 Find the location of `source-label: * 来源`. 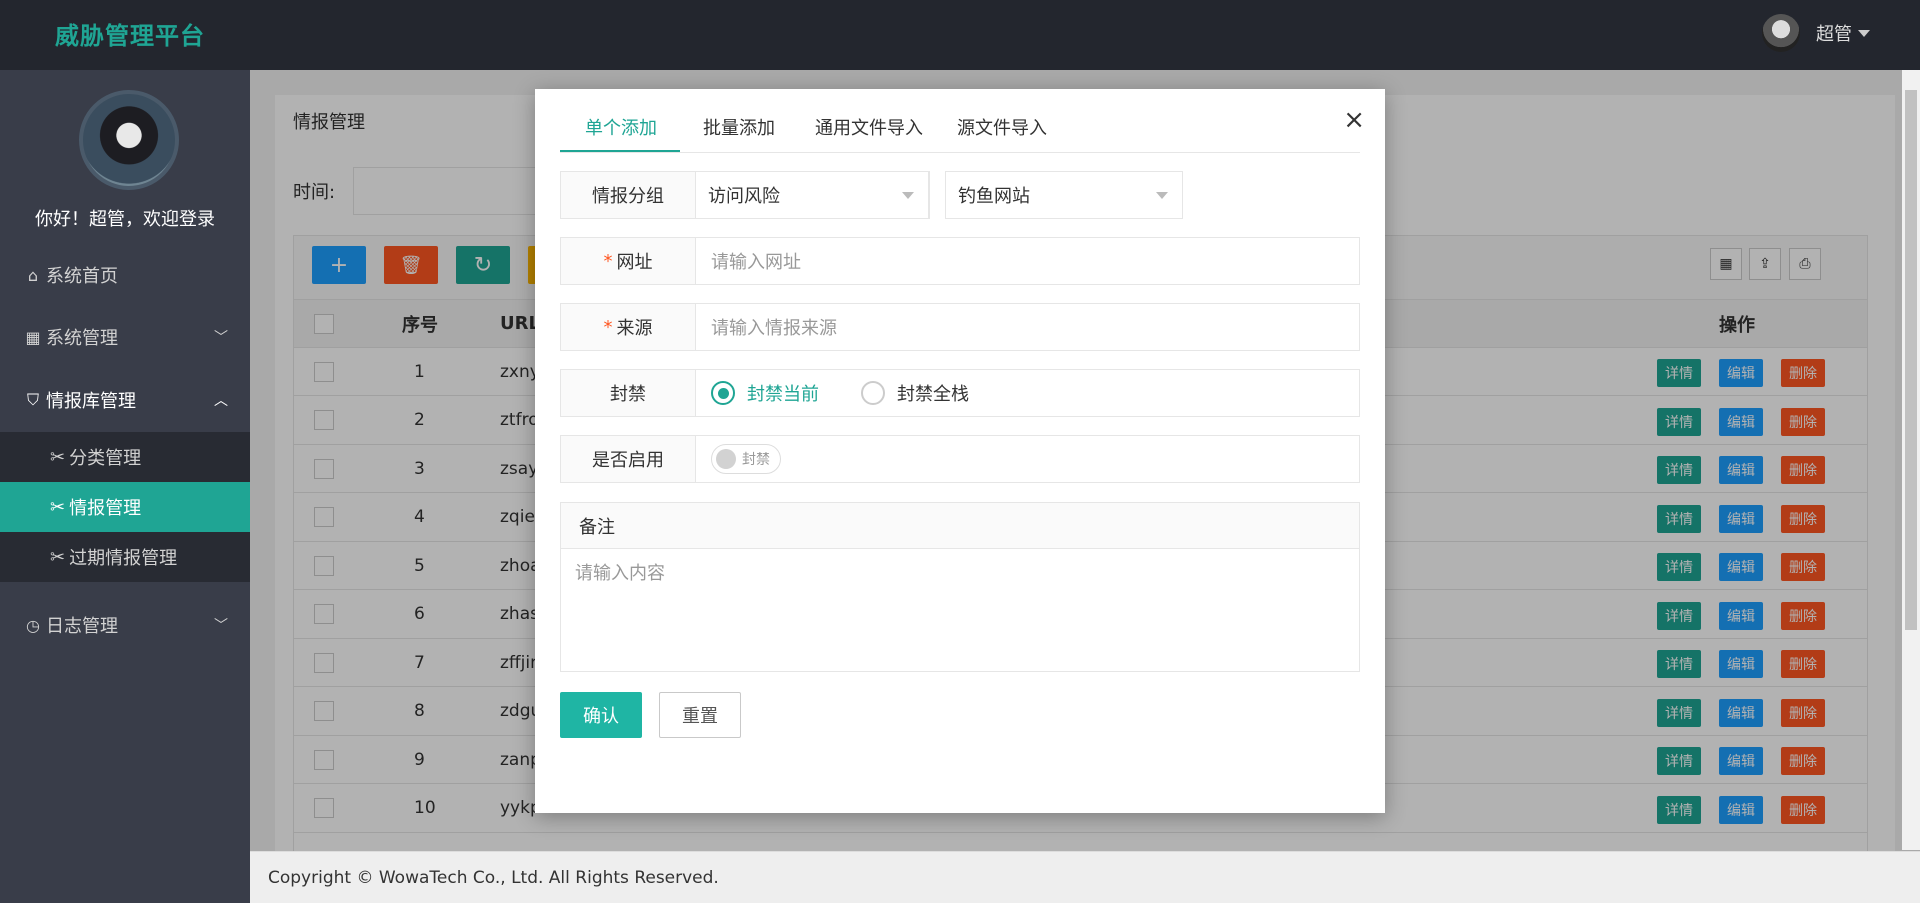

source-label: * 来源 is located at coordinates (628, 327).